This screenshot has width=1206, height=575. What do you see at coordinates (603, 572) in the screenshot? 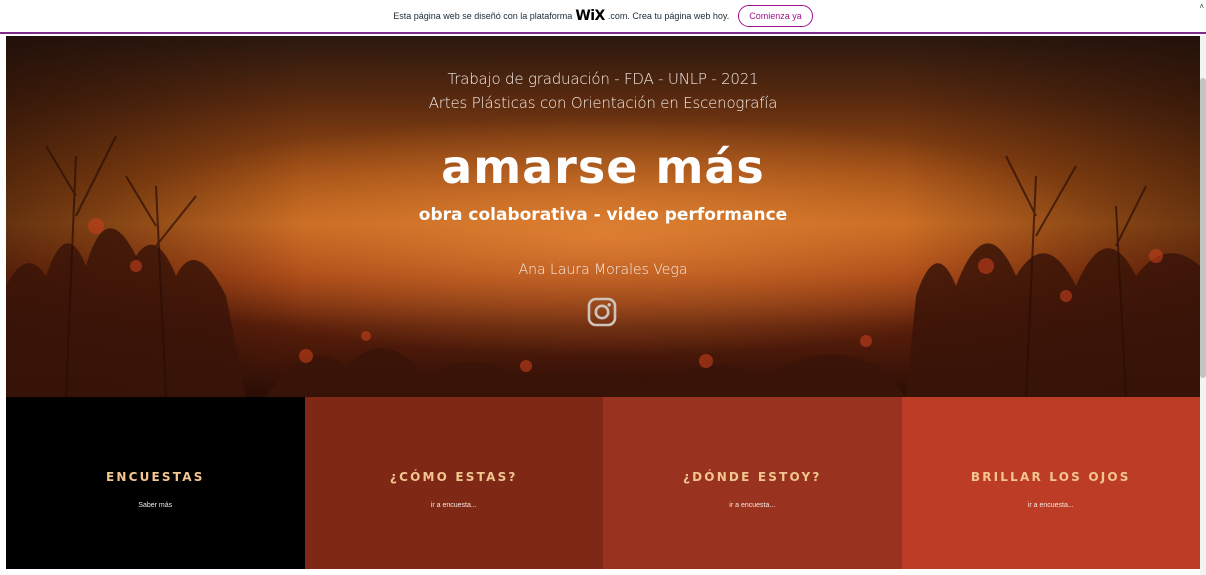
I see `bottom-band` at bounding box center [603, 572].